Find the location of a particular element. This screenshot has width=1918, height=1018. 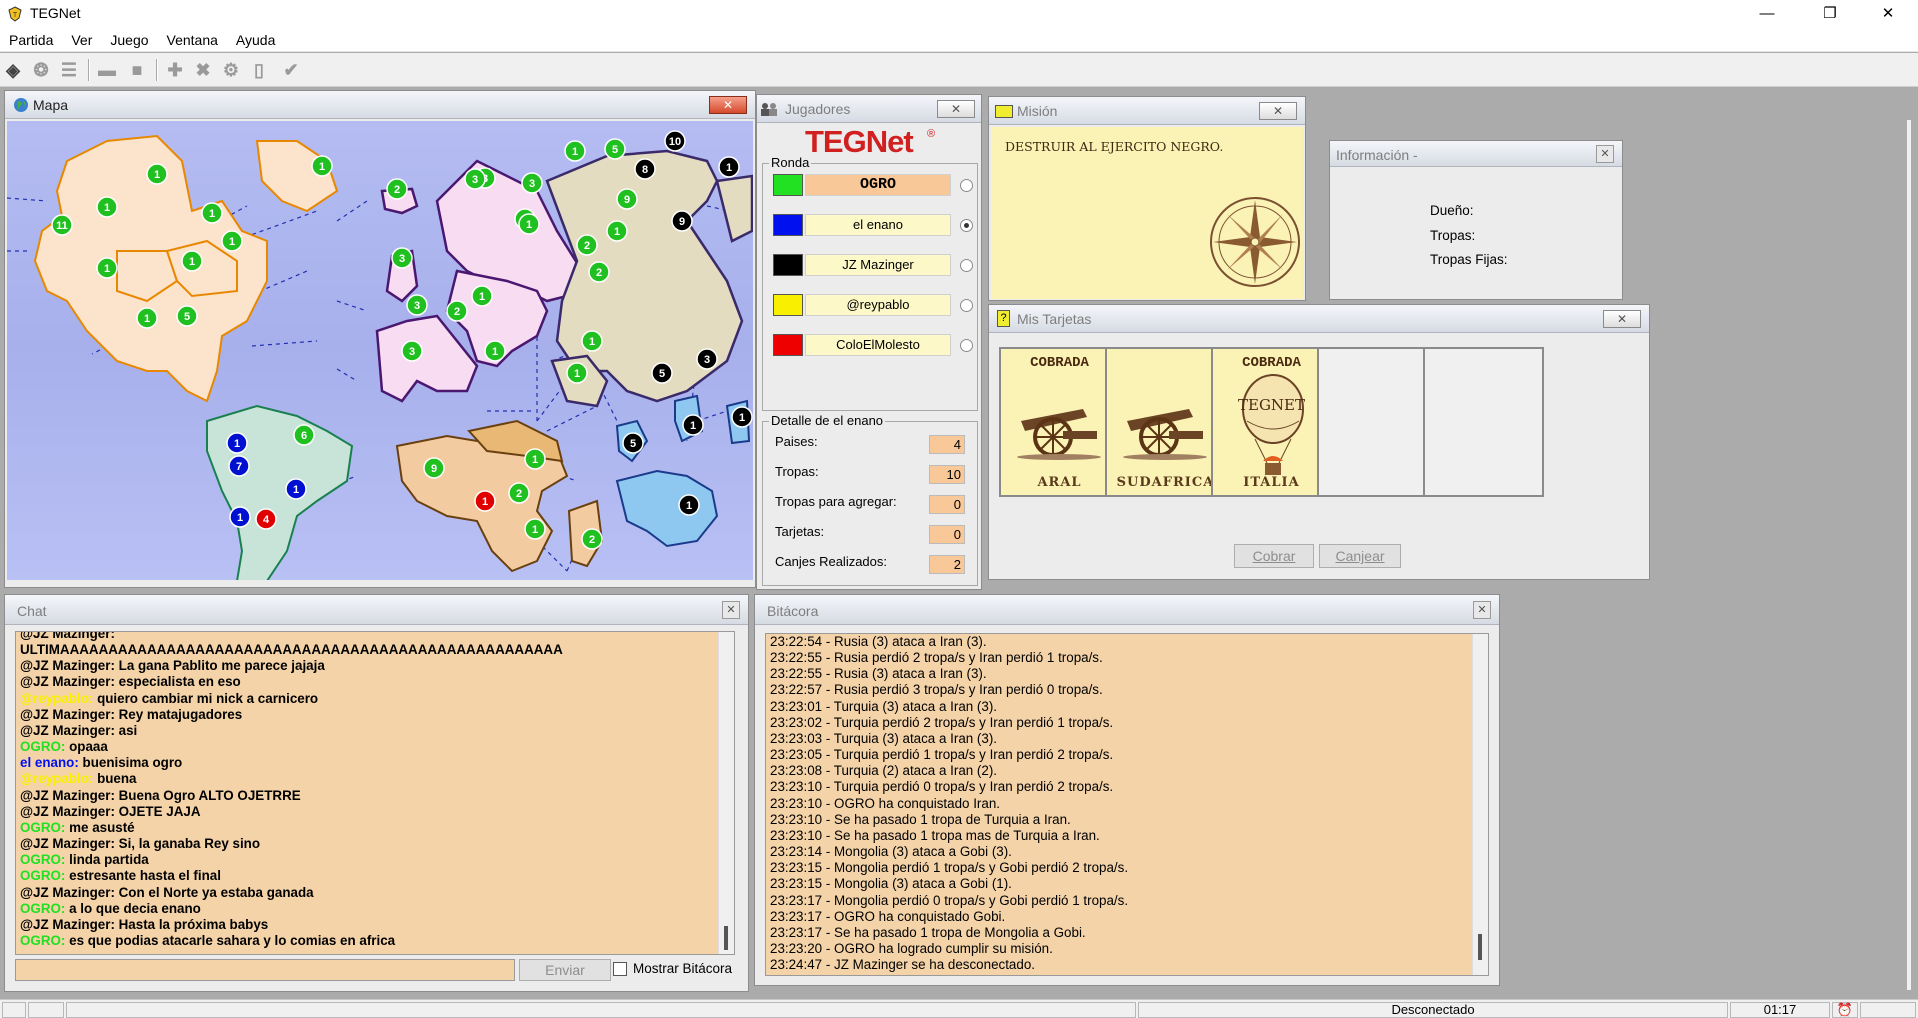

cards-icon: ▯ is located at coordinates (259, 70).